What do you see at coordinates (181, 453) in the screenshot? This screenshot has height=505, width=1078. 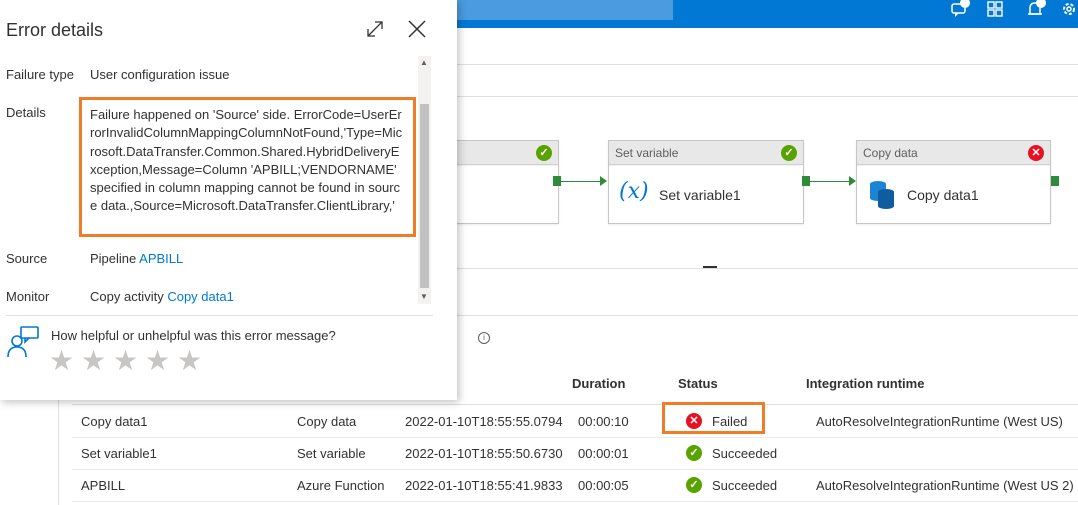 I see `cell-activity-name: Set variable1` at bounding box center [181, 453].